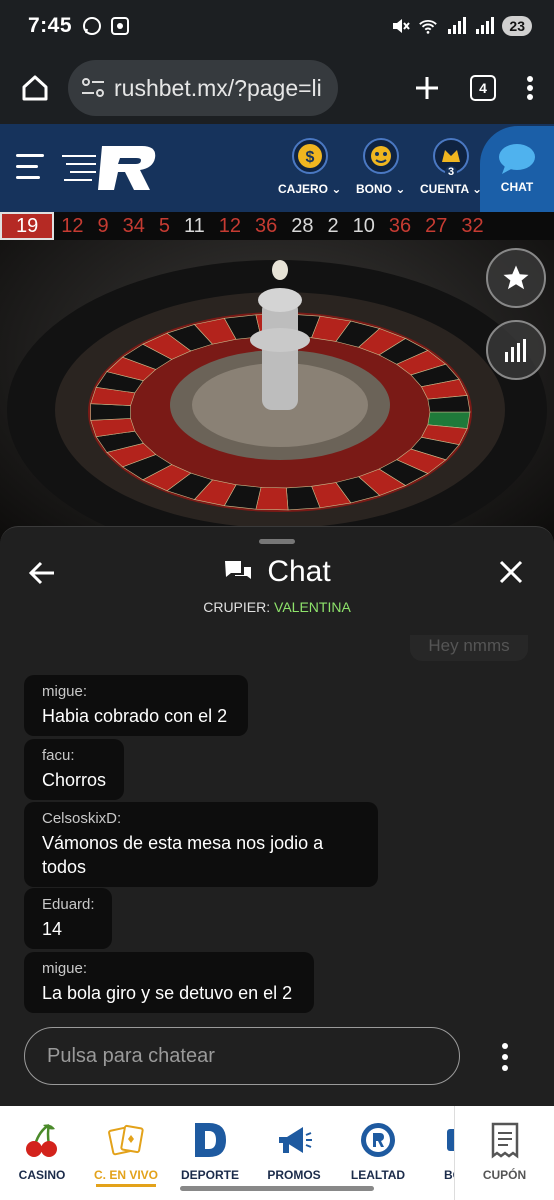 The image size is (554, 1200). I want to click on battery-level: 23, so click(517, 26).